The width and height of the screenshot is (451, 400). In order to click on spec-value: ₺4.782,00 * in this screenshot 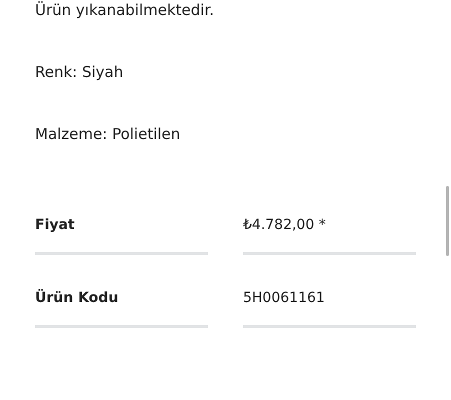, I will do `click(284, 225)`.